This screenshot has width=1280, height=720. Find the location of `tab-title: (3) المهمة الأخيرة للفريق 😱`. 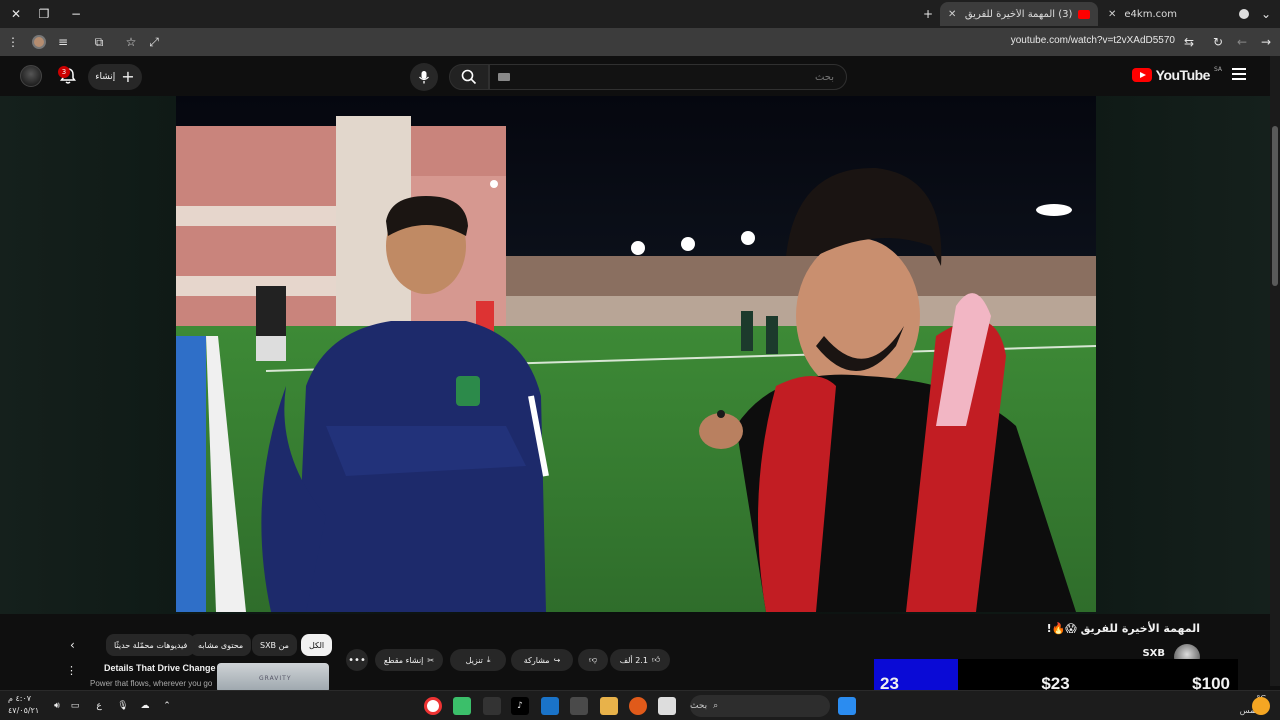

tab-title: (3) المهمة الأخيرة للفريق 😱 is located at coordinates (1018, 14).